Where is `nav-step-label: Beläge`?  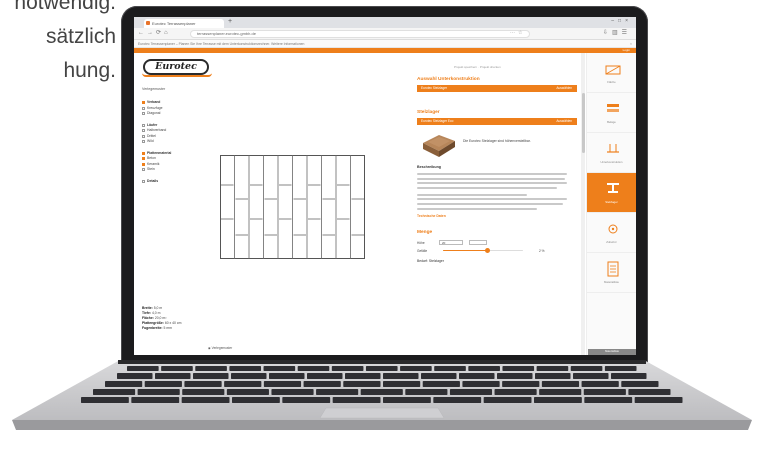 nav-step-label: Beläge is located at coordinates (611, 122).